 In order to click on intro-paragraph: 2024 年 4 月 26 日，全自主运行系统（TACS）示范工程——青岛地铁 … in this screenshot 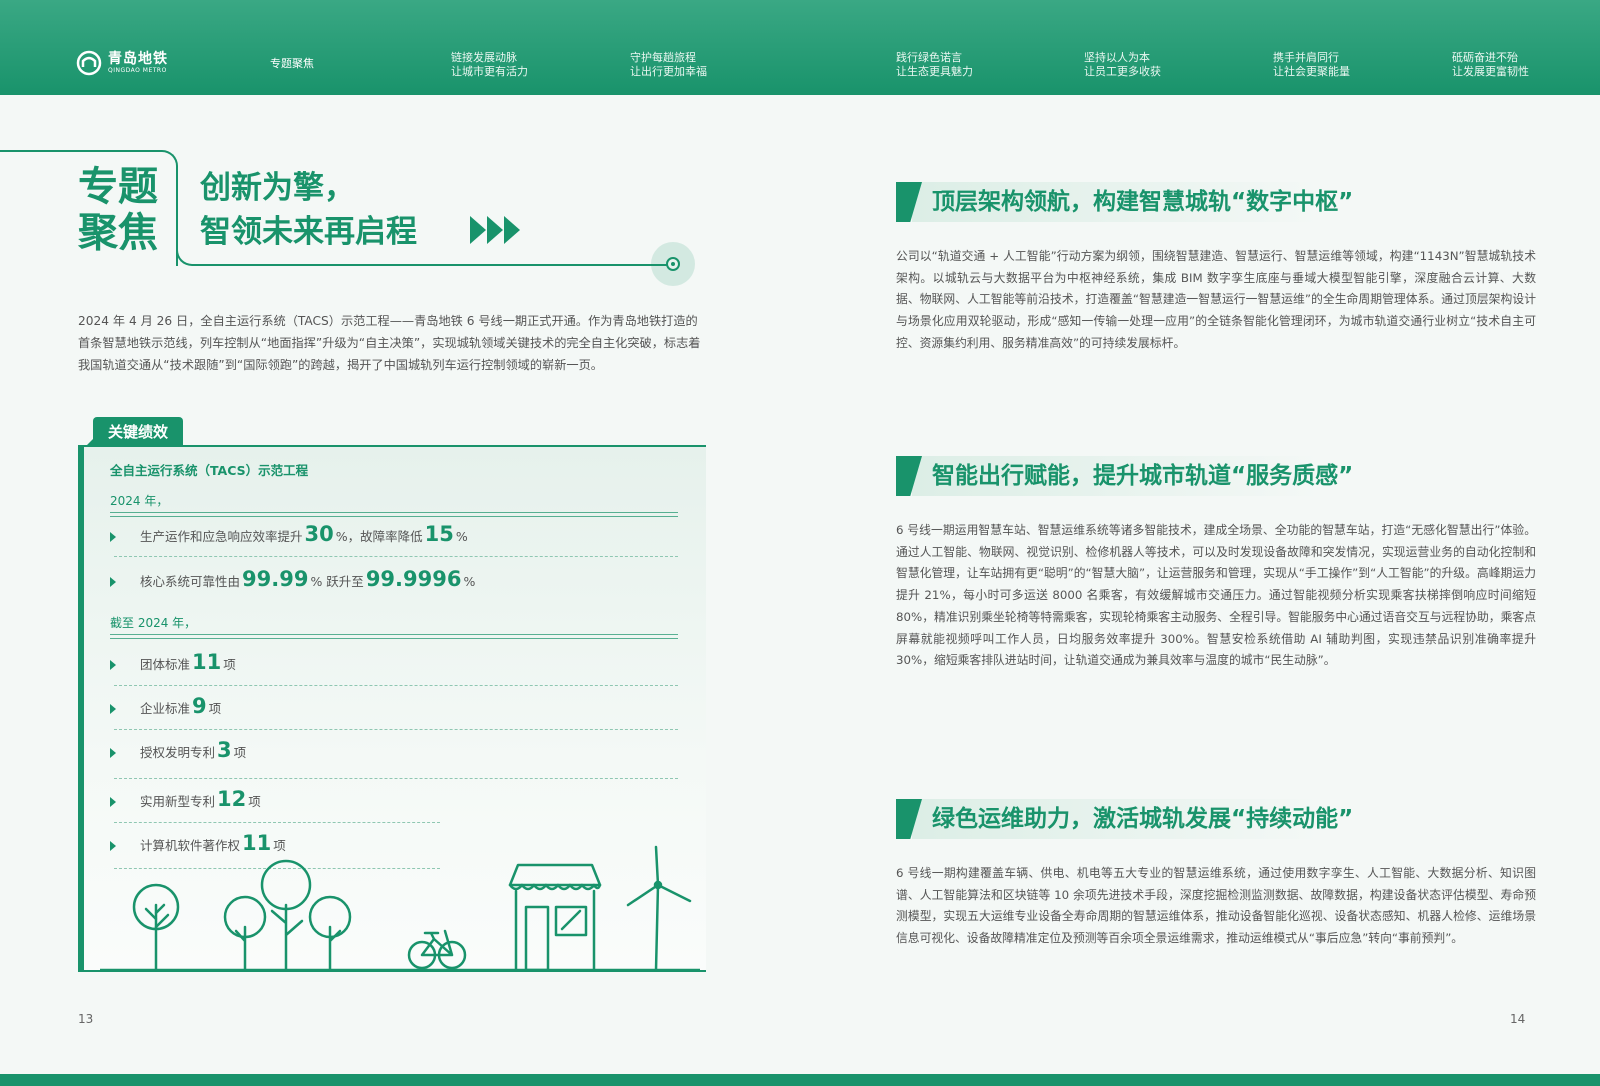, I will do `click(389, 343)`.